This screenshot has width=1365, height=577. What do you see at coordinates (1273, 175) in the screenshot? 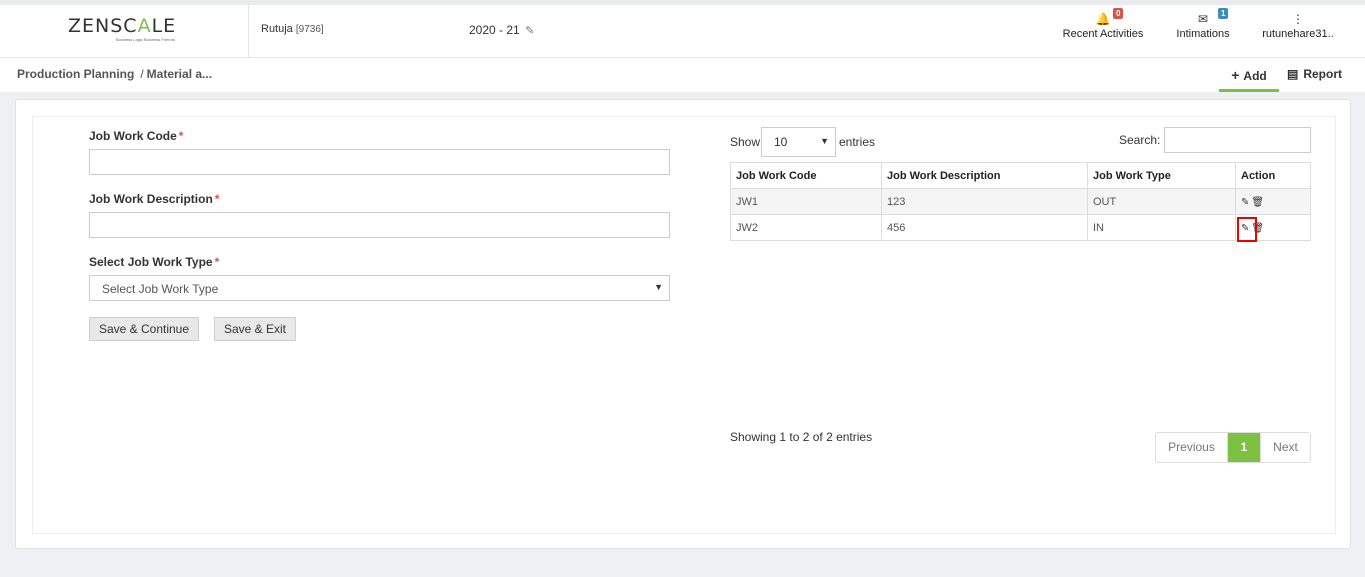
I see `column-header-action: Action` at bounding box center [1273, 175].